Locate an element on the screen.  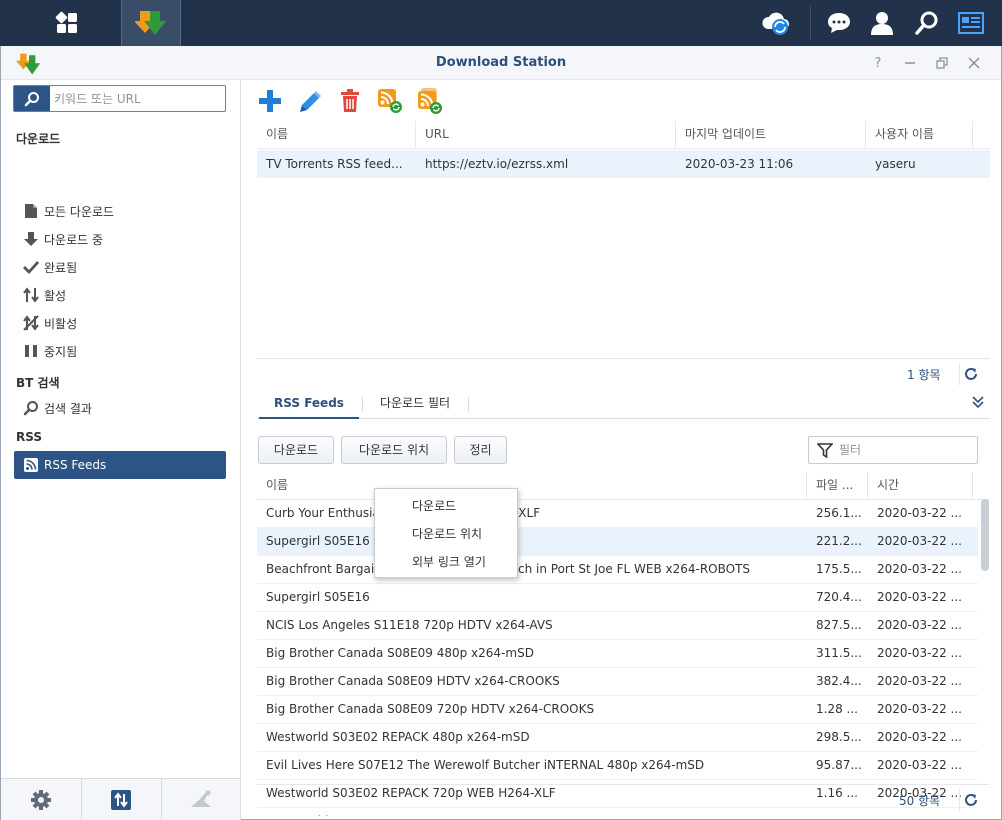
context-menu-download-location: 다운로드 위치 is located at coordinates (446, 534).